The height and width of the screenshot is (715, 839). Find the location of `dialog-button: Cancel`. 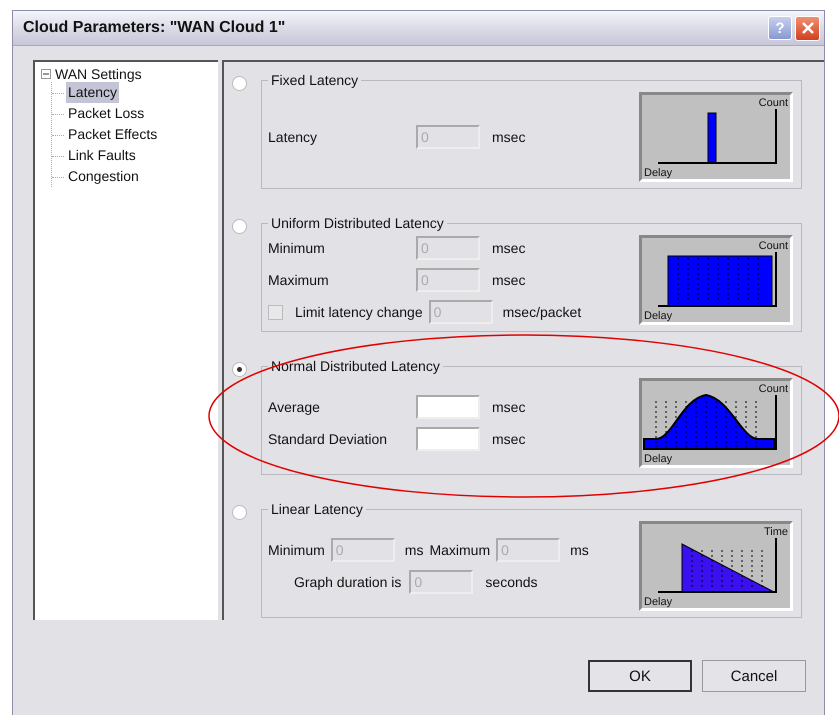

dialog-button: Cancel is located at coordinates (754, 676).